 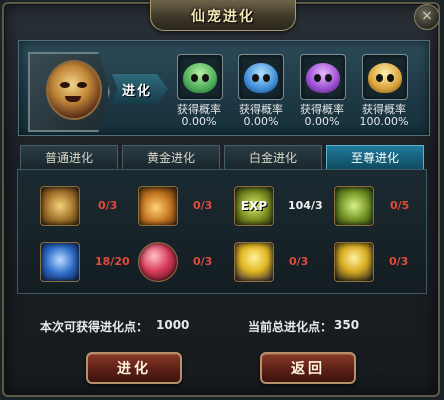 I want to click on blue-crystal-icon, so click(x=60, y=262).